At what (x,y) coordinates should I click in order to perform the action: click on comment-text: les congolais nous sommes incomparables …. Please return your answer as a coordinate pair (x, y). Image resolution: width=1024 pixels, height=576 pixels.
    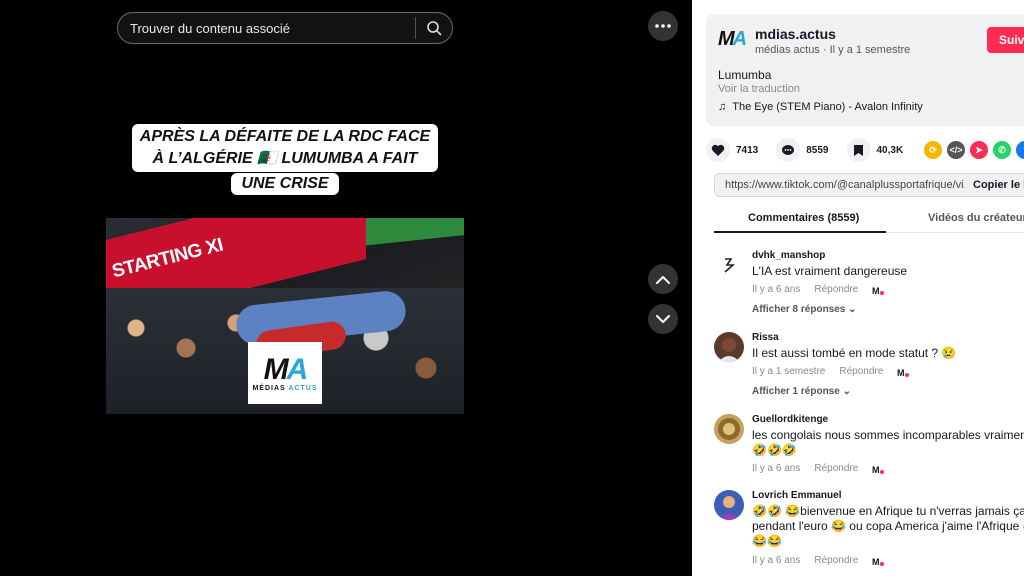
    Looking at the image, I should click on (888, 442).